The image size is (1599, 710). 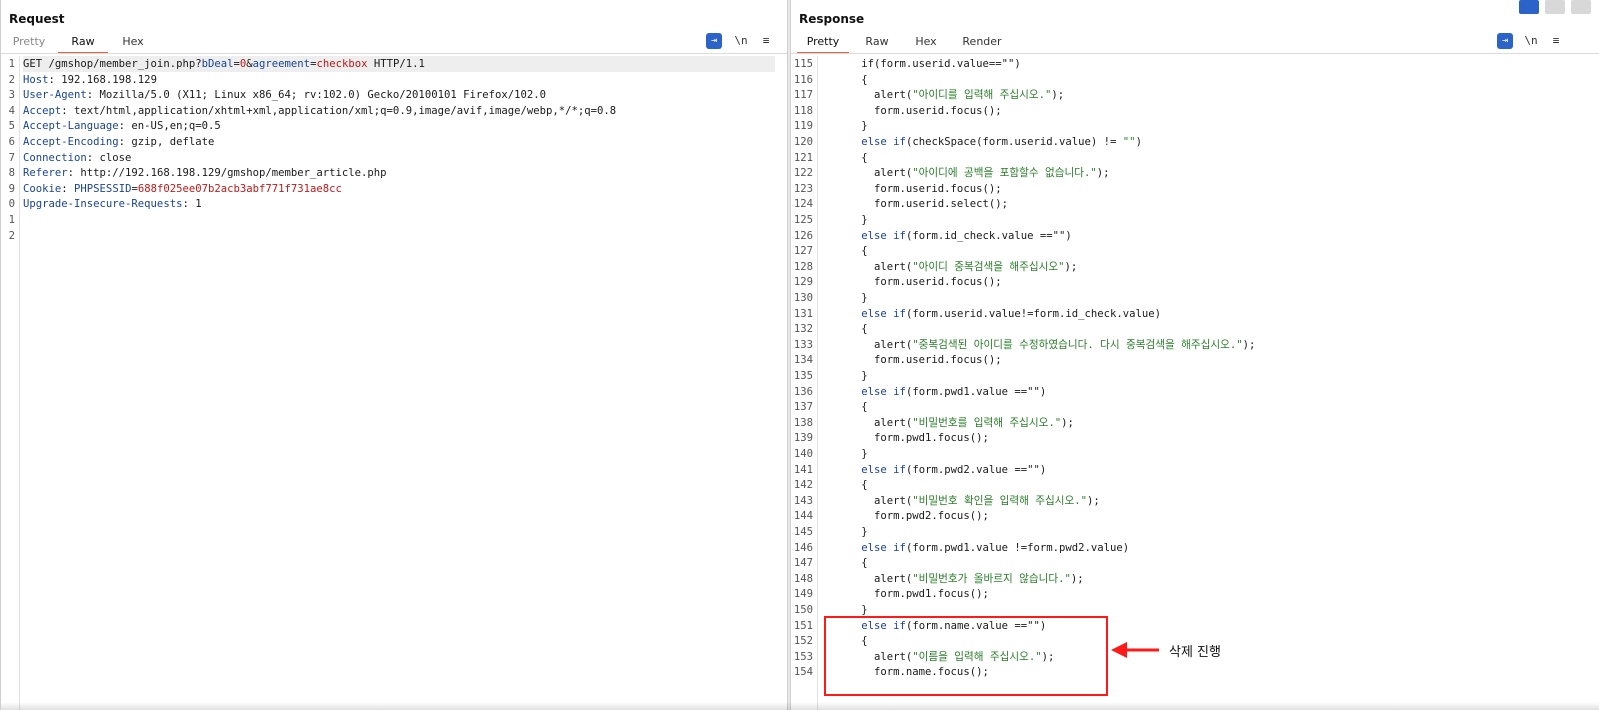 I want to click on code-token: Upgrade-Insecure-Requests, so click(x=103, y=204).